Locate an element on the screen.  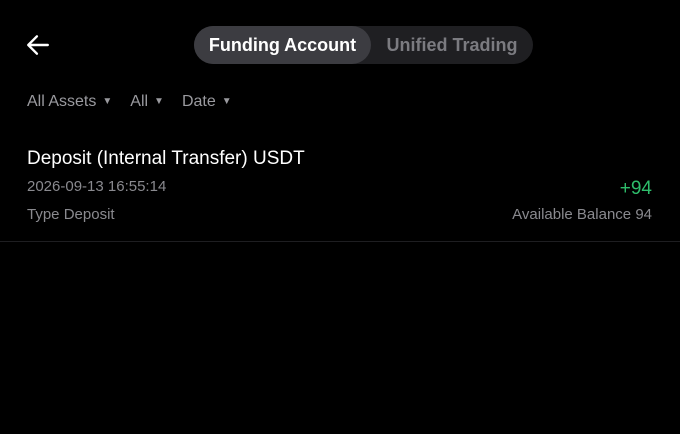
account-segmented-control: Funding Account Unified Trading is located at coordinates (363, 45).